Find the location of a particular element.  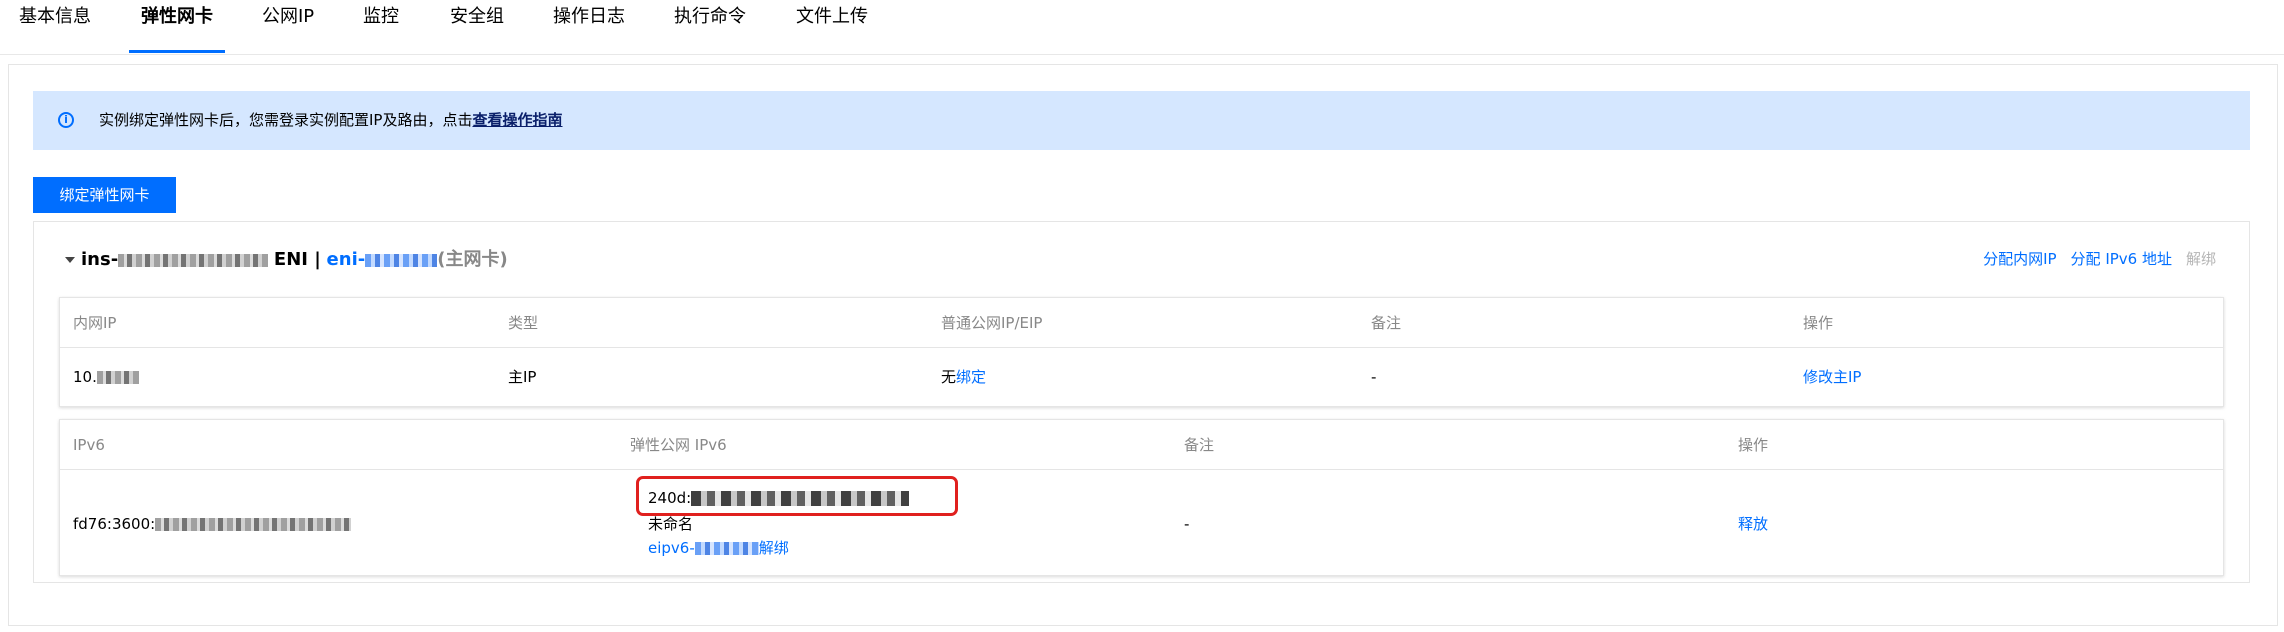

bind-eni-button: 绑定弹性网卡 is located at coordinates (104, 195).